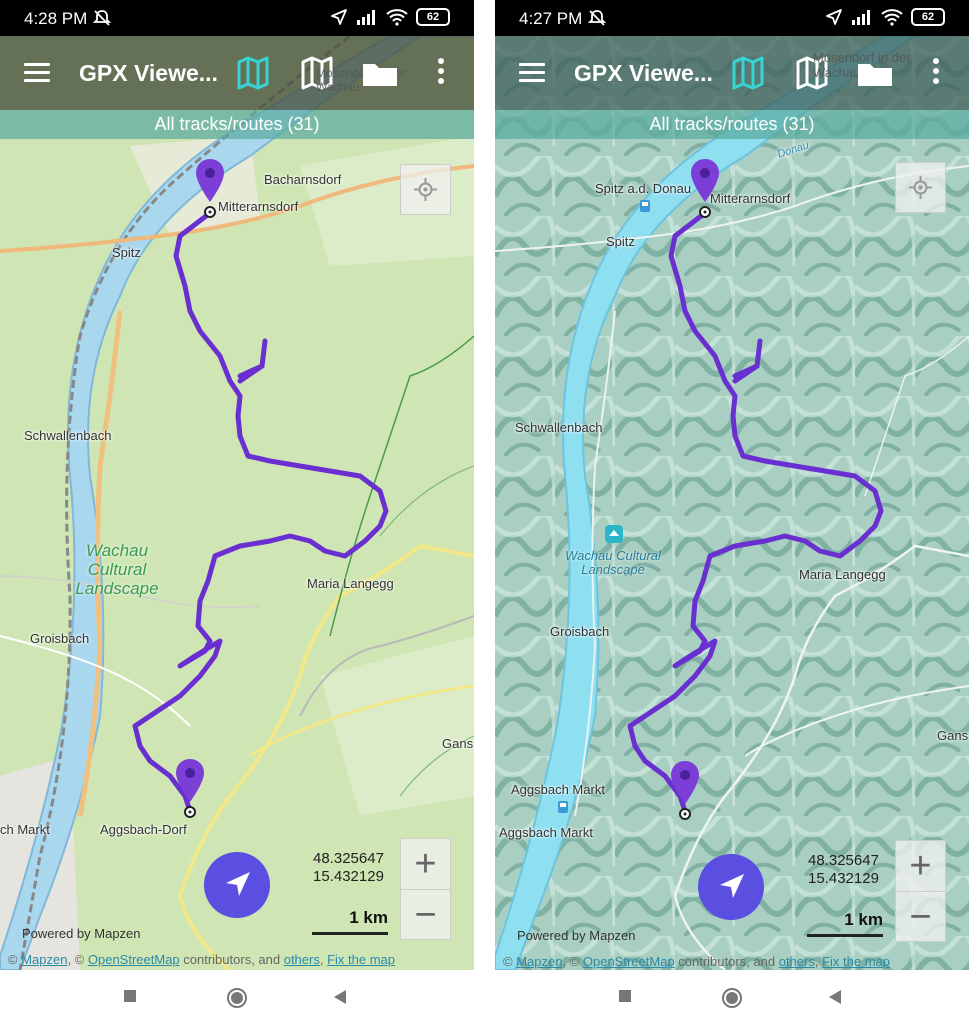 This screenshot has width=969, height=1024. I want to click on status-time: 4:27 PM, so click(551, 18).